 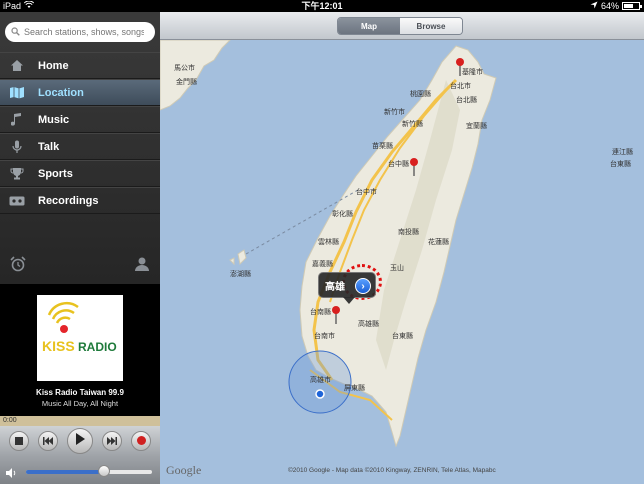 I want to click on label-taichung-city: 台中市, so click(x=366, y=191).